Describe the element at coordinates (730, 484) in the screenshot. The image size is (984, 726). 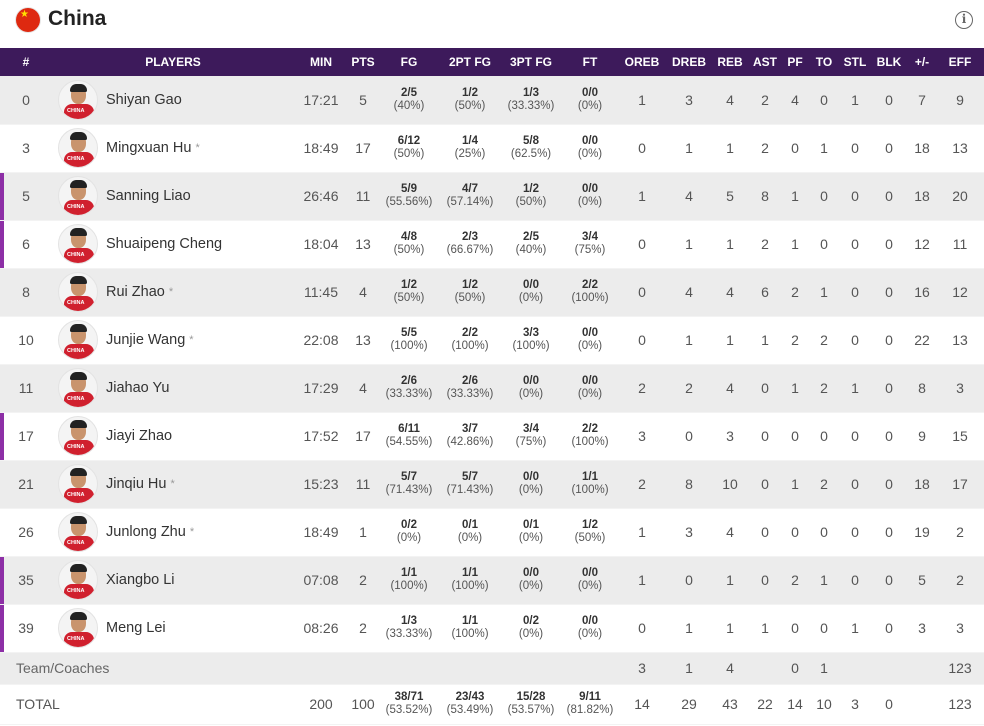
I see `reb-cell: 10` at that location.